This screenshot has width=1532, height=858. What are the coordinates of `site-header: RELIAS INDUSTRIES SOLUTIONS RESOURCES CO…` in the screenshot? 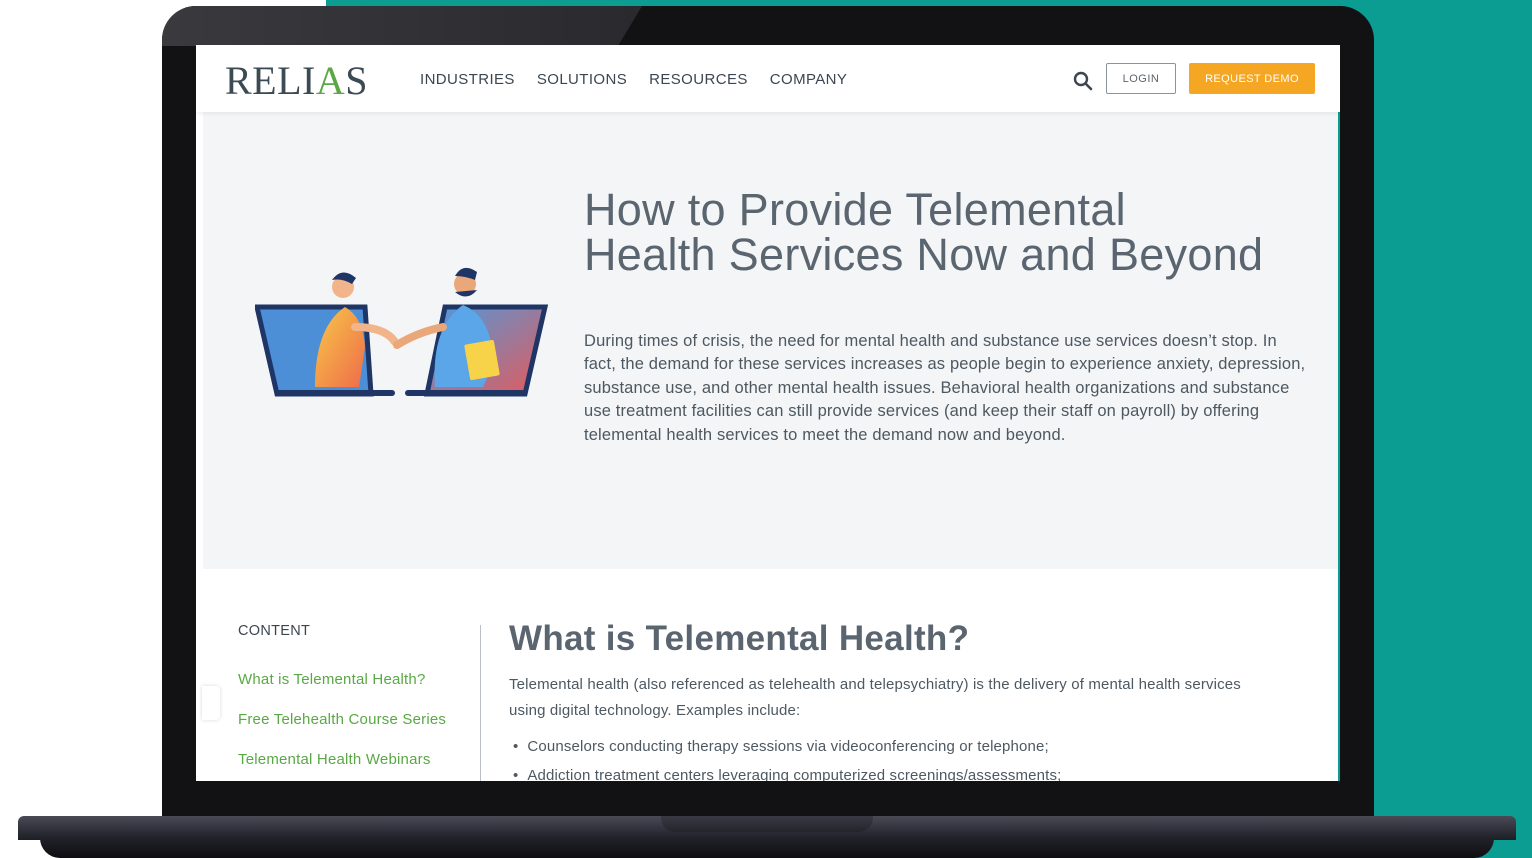 It's located at (768, 78).